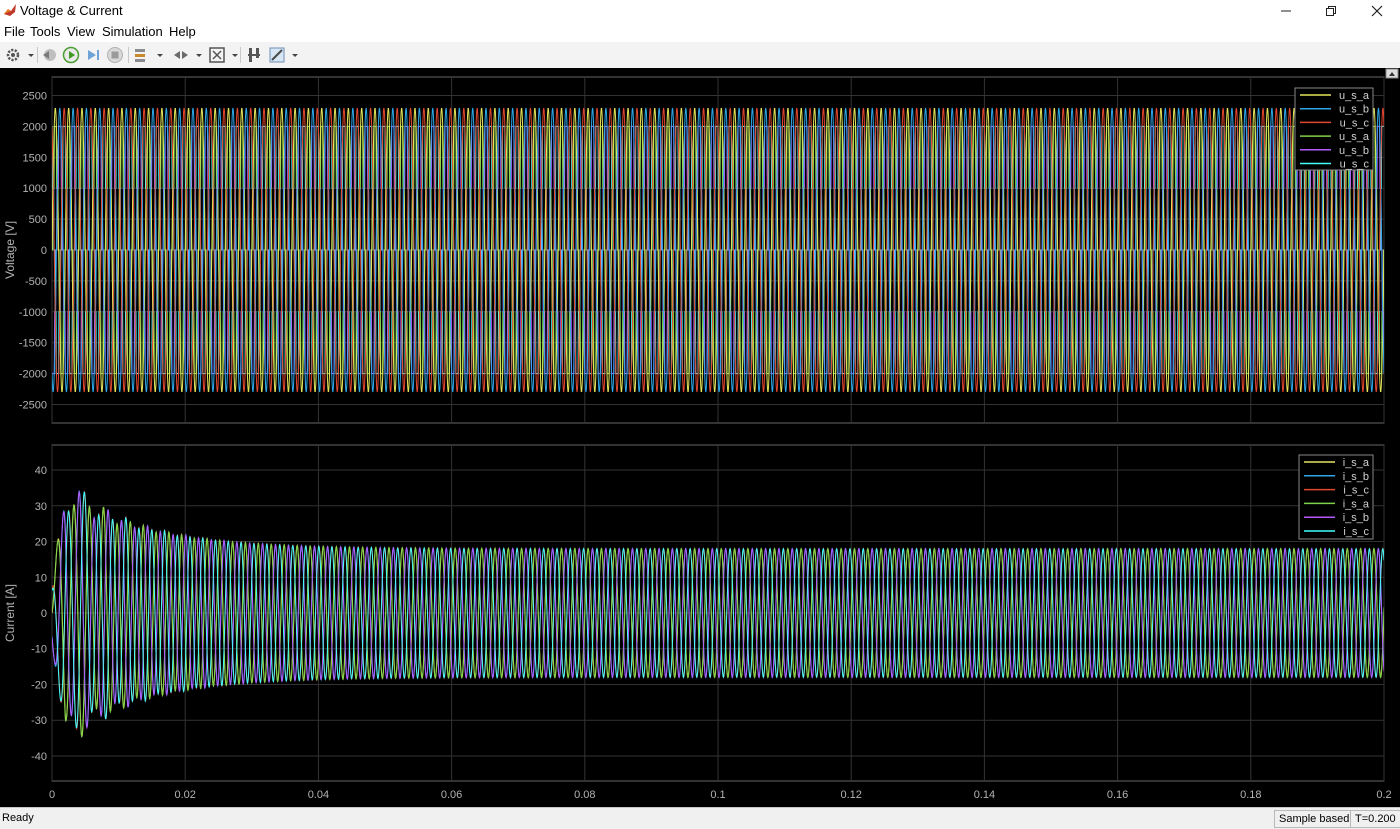  Describe the element at coordinates (10, 250) in the screenshot. I see `y-axis-label: Voltage [V]` at that location.